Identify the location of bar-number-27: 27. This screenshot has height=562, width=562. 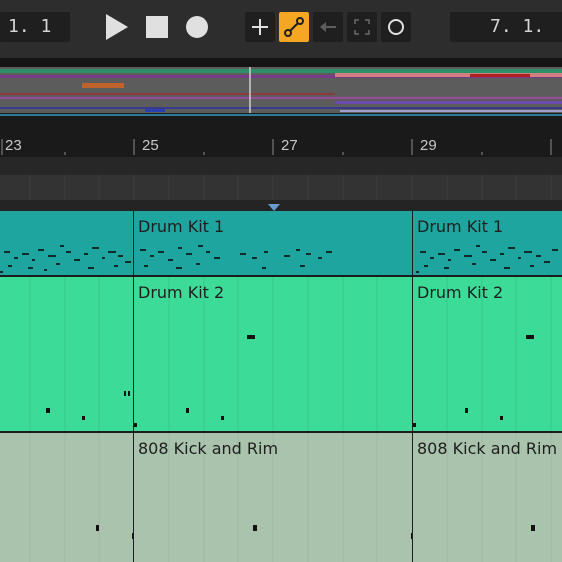
(289, 145).